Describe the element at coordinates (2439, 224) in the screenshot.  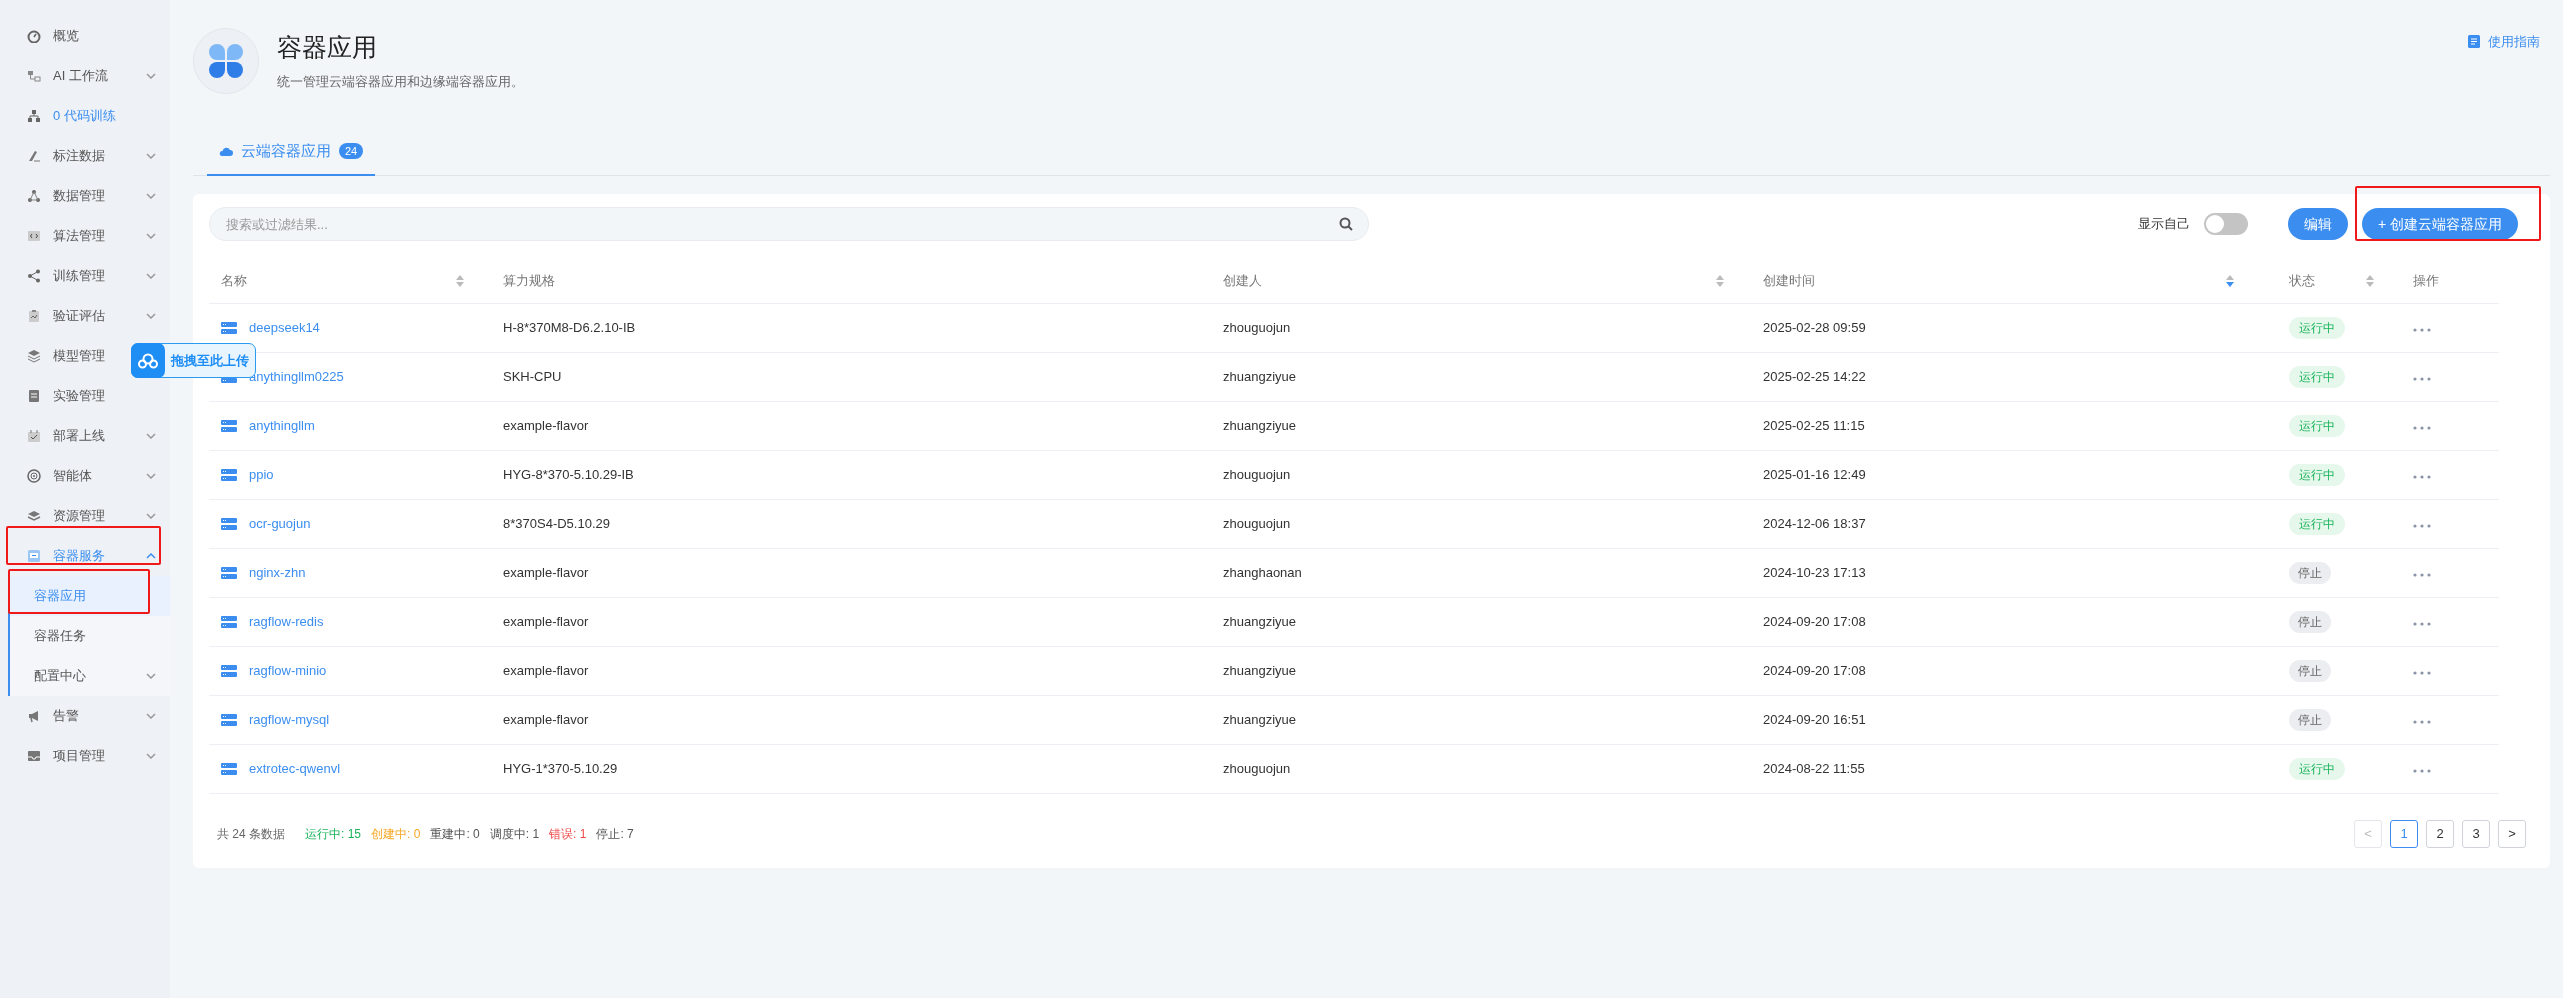
I see `create-button: + 创建云端容器应用` at that location.